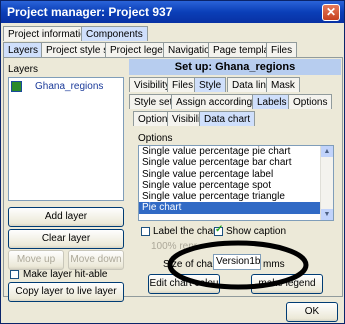 This screenshot has width=345, height=324. Describe the element at coordinates (236, 174) in the screenshot. I see `list-item: Single value percentage label` at that location.